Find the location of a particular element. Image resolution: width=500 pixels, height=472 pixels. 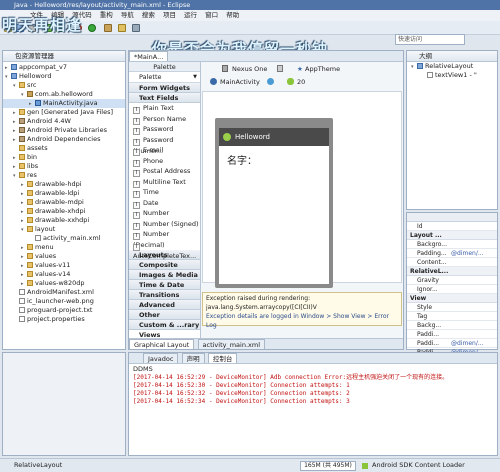

tab-javadoc: Javadoc is located at coordinates (161, 358).